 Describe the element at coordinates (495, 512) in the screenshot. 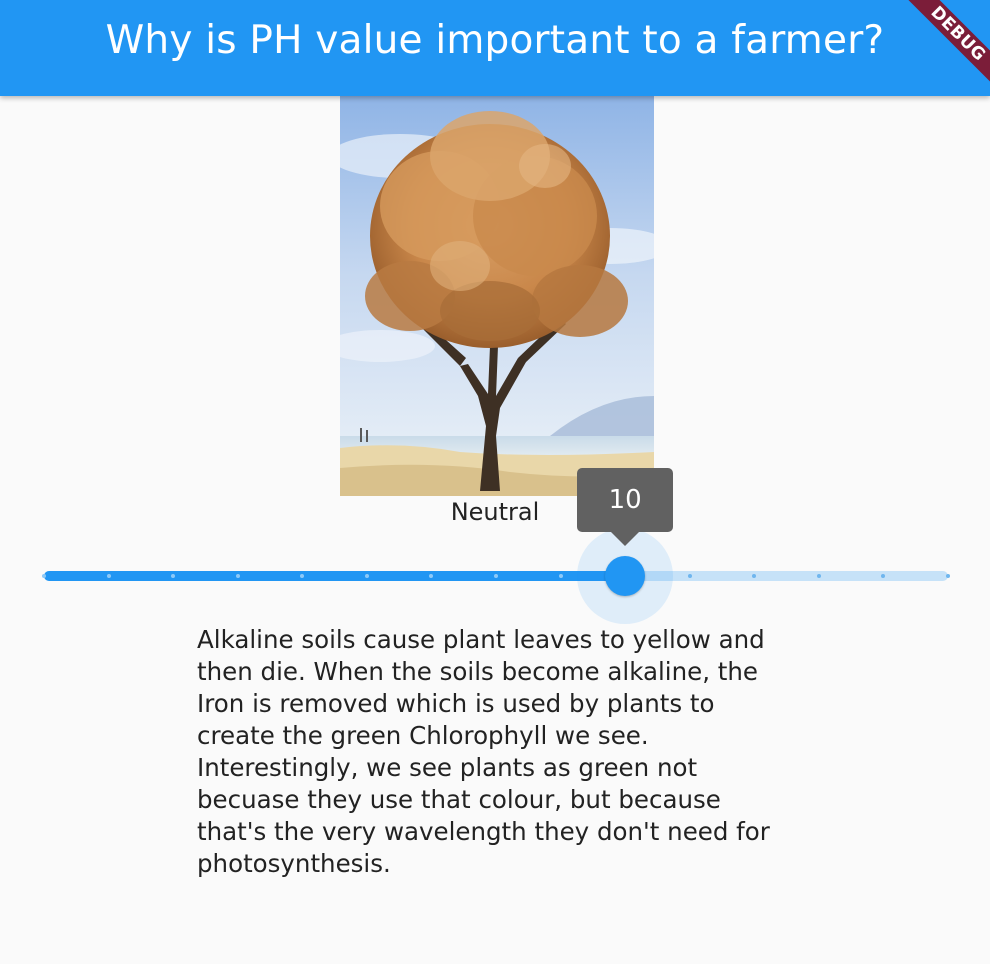

I see `ph-category-label: Neutral` at that location.